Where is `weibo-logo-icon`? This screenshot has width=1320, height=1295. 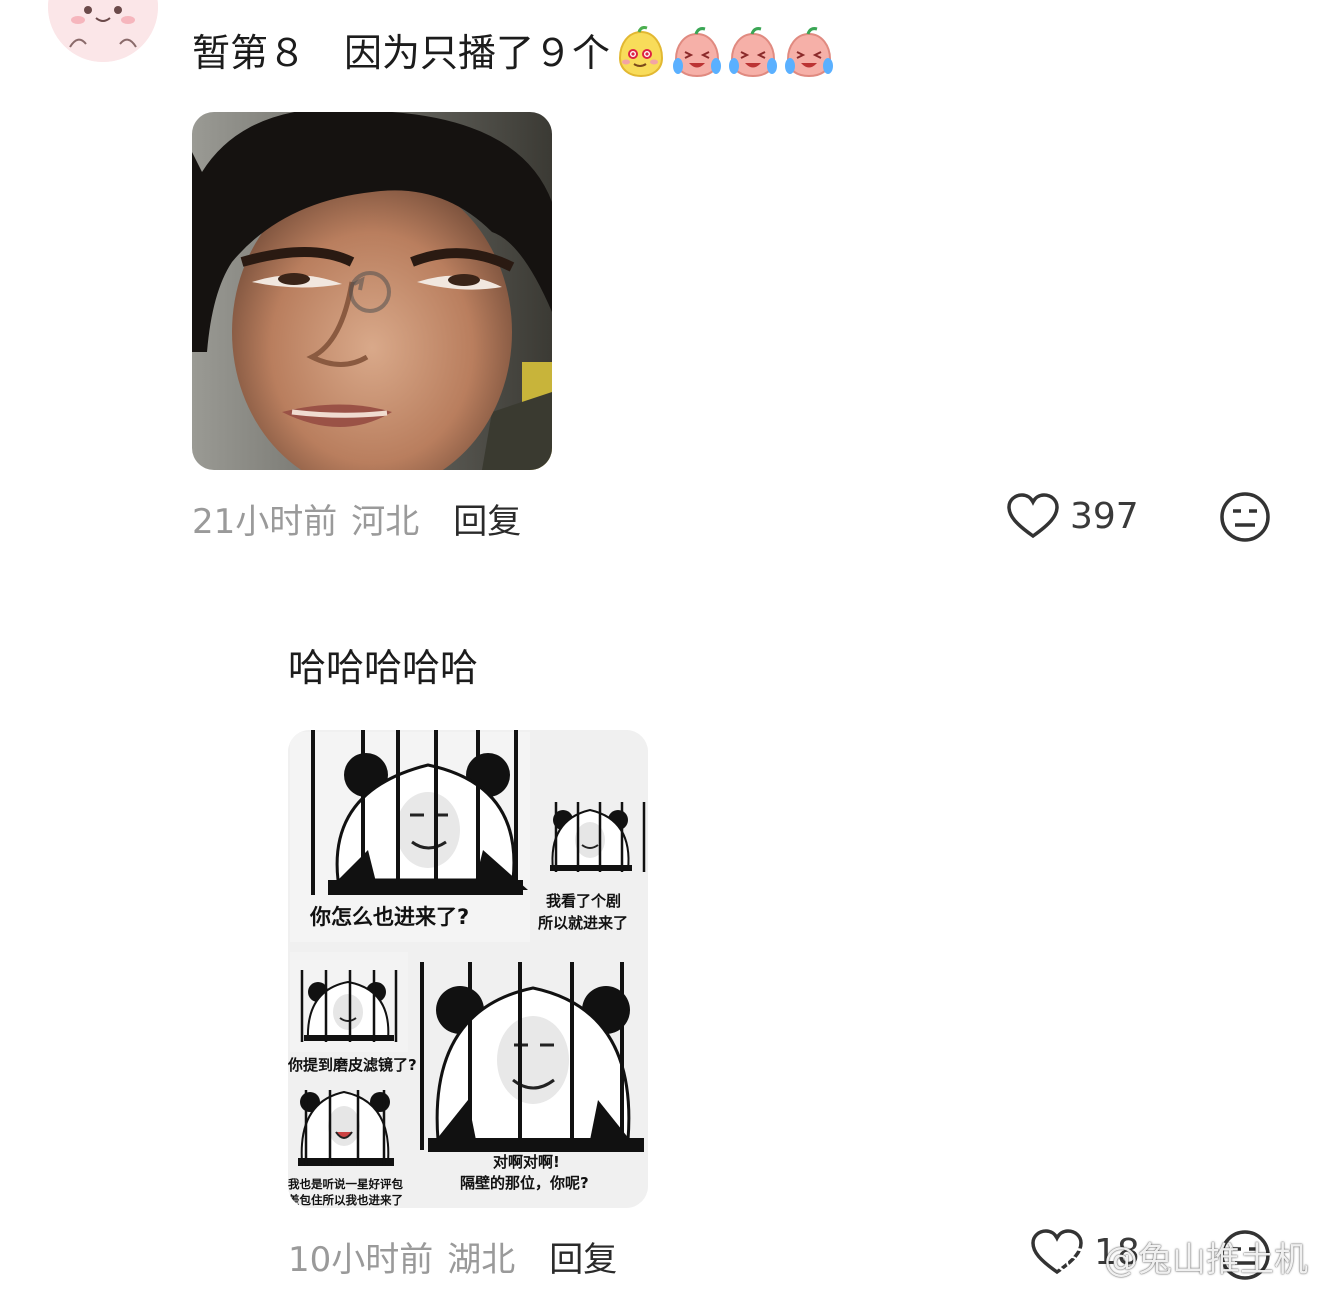 weibo-logo-icon is located at coordinates (1076, 1257).